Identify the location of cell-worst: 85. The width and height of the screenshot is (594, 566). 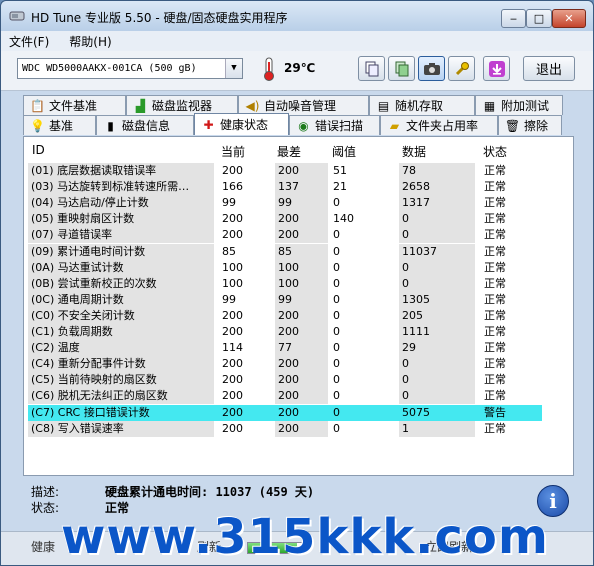
(301, 251).